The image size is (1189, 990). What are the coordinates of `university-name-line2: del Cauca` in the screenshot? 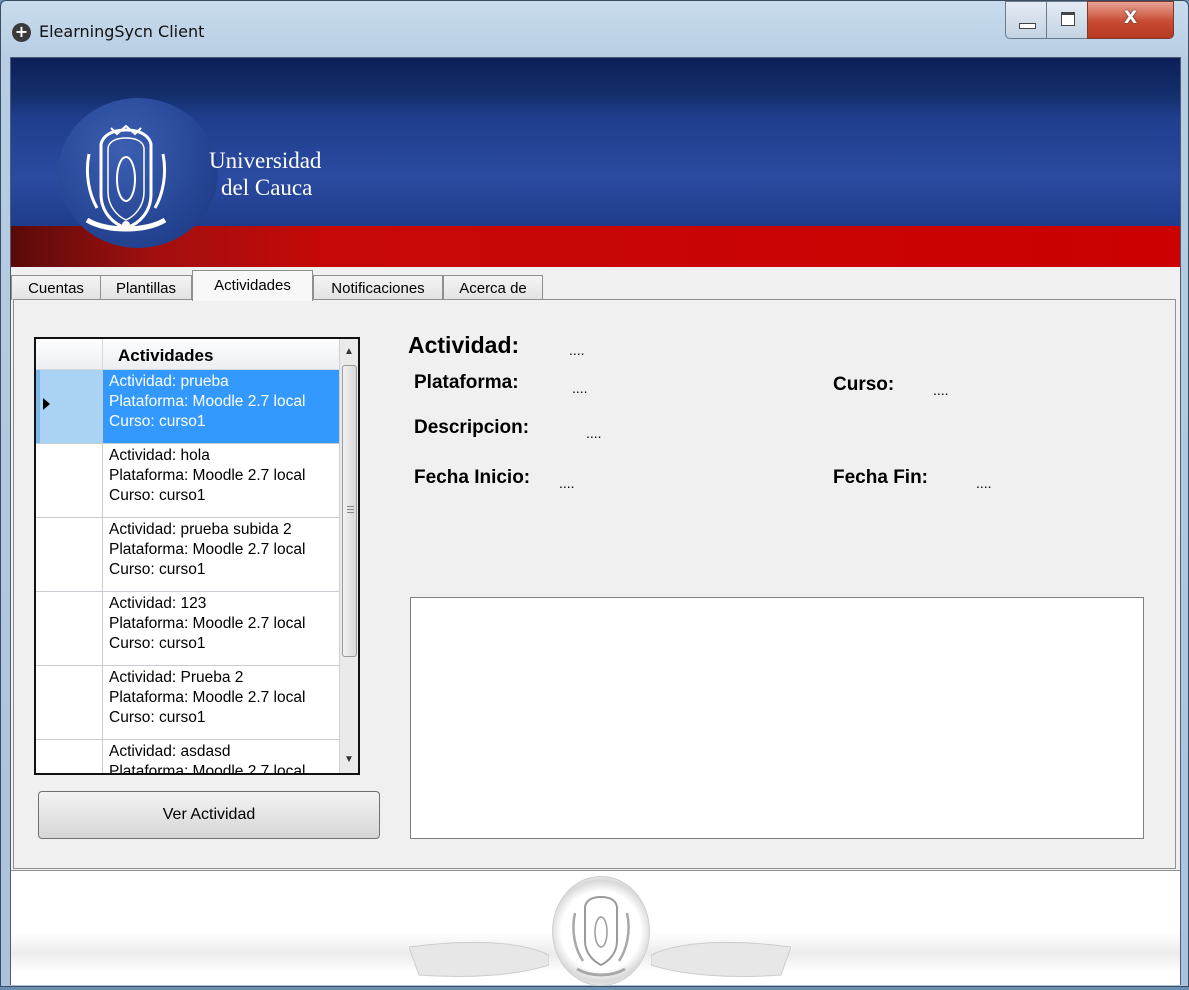 It's located at (267, 187).